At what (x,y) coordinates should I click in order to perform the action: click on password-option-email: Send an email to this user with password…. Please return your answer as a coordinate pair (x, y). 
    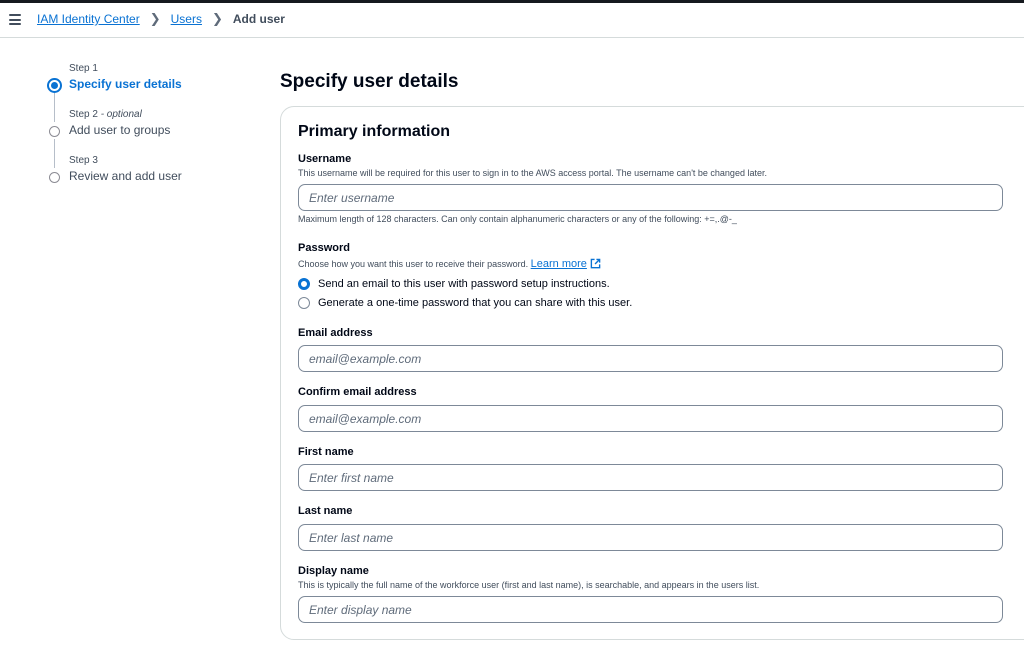
    Looking at the image, I should click on (454, 284).